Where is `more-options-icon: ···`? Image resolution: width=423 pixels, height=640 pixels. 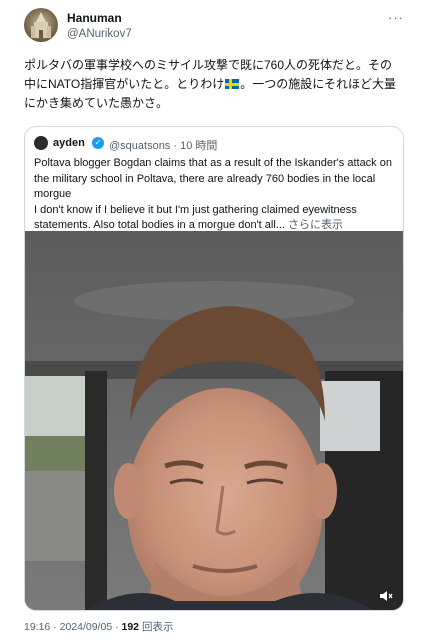
more-options-icon: ··· is located at coordinates (396, 17).